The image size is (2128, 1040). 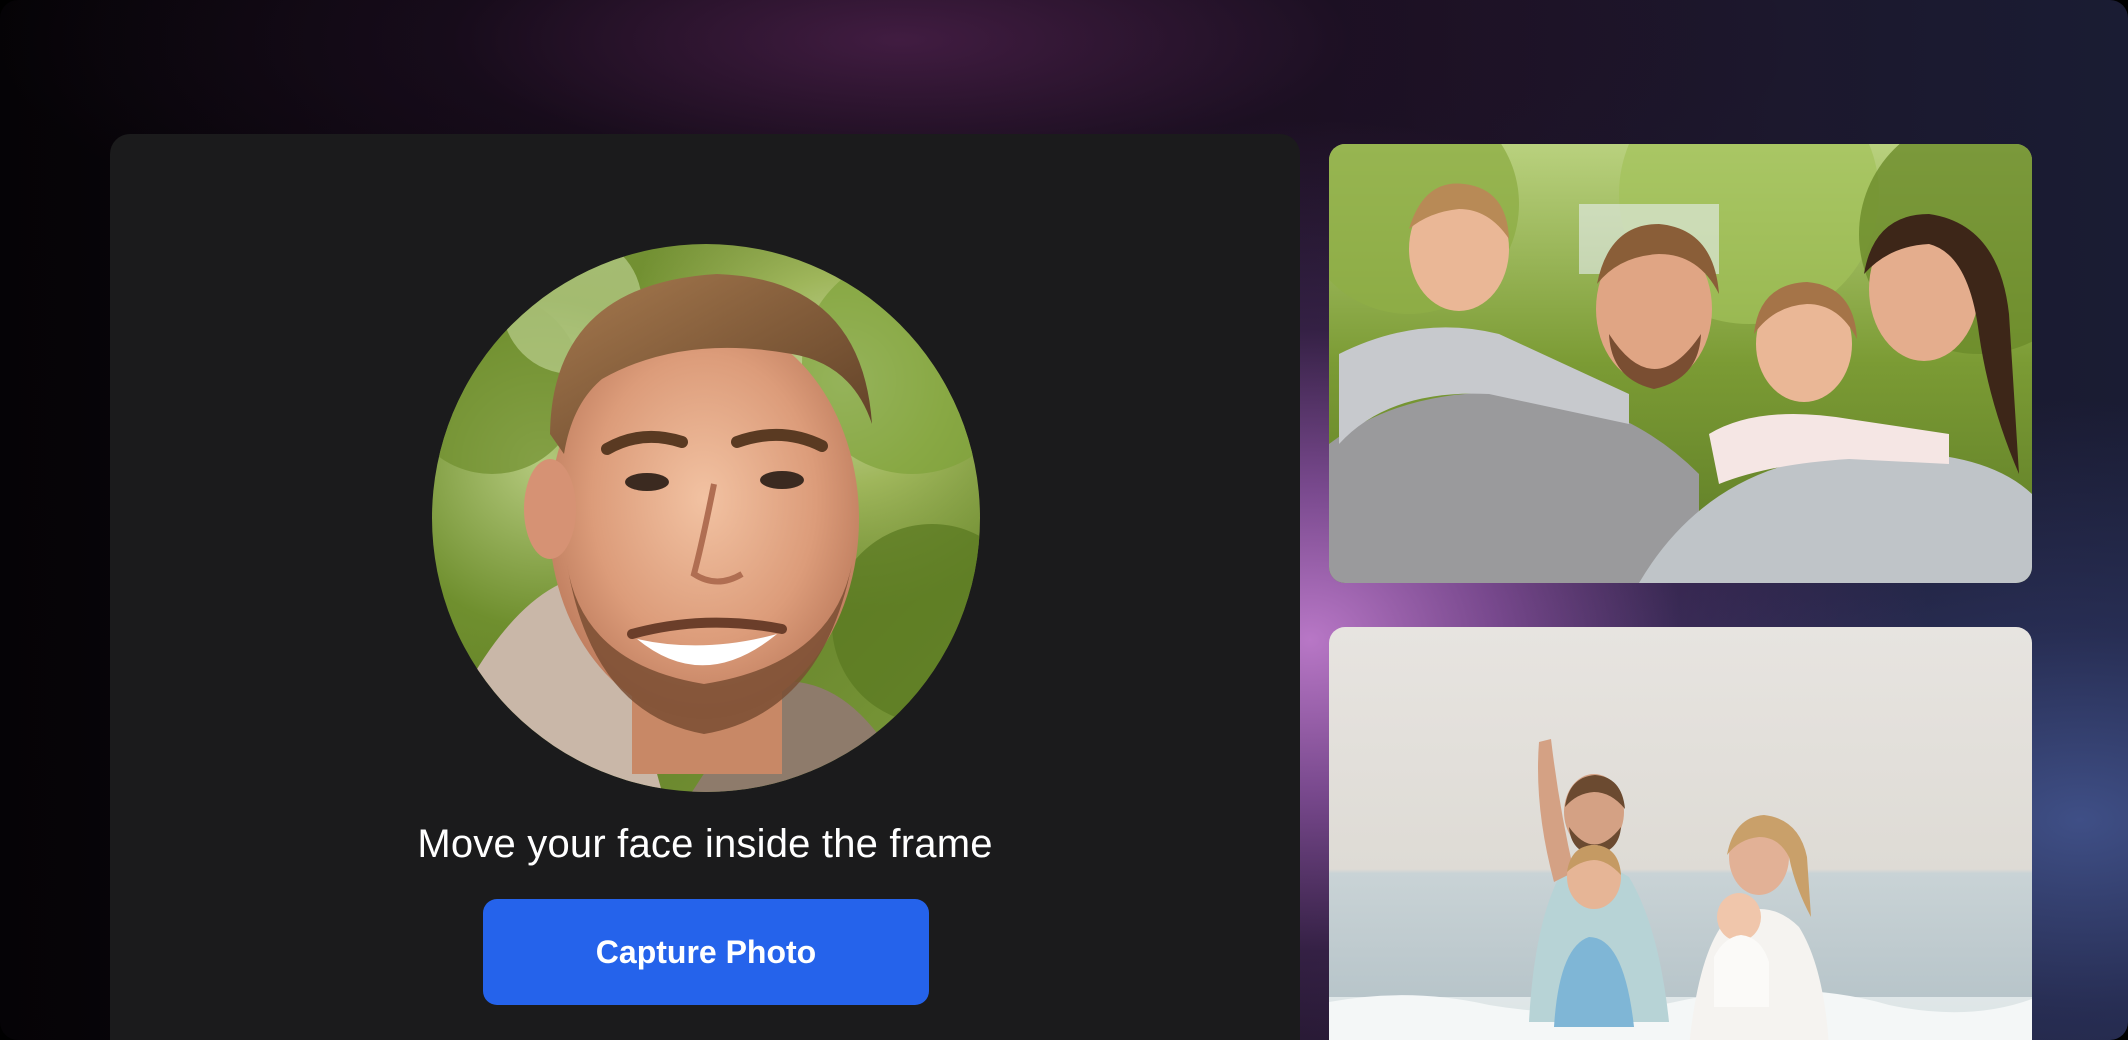 I want to click on family-beach-photo, so click(x=1680, y=833).